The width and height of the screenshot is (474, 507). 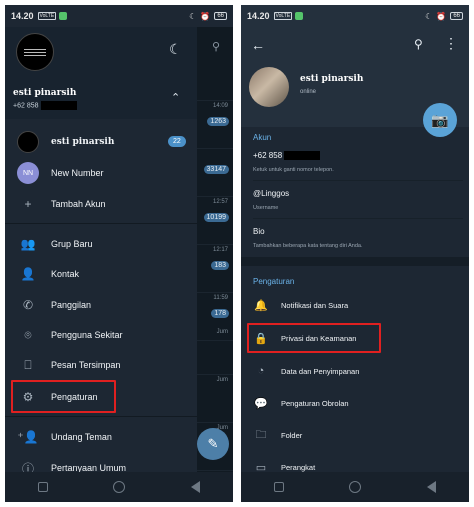 What do you see at coordinates (293, 170) in the screenshot?
I see `phone-hint: Ketuk untuk ganti nomor telepon.` at bounding box center [293, 170].